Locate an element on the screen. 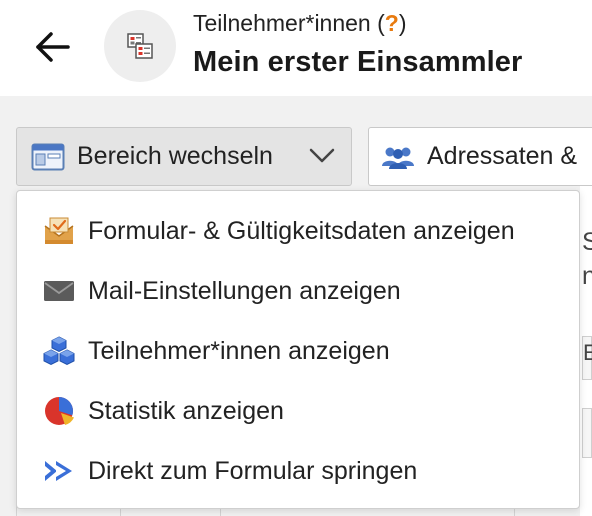  menu-item-statistics: Statistik anzeigen is located at coordinates (298, 411).